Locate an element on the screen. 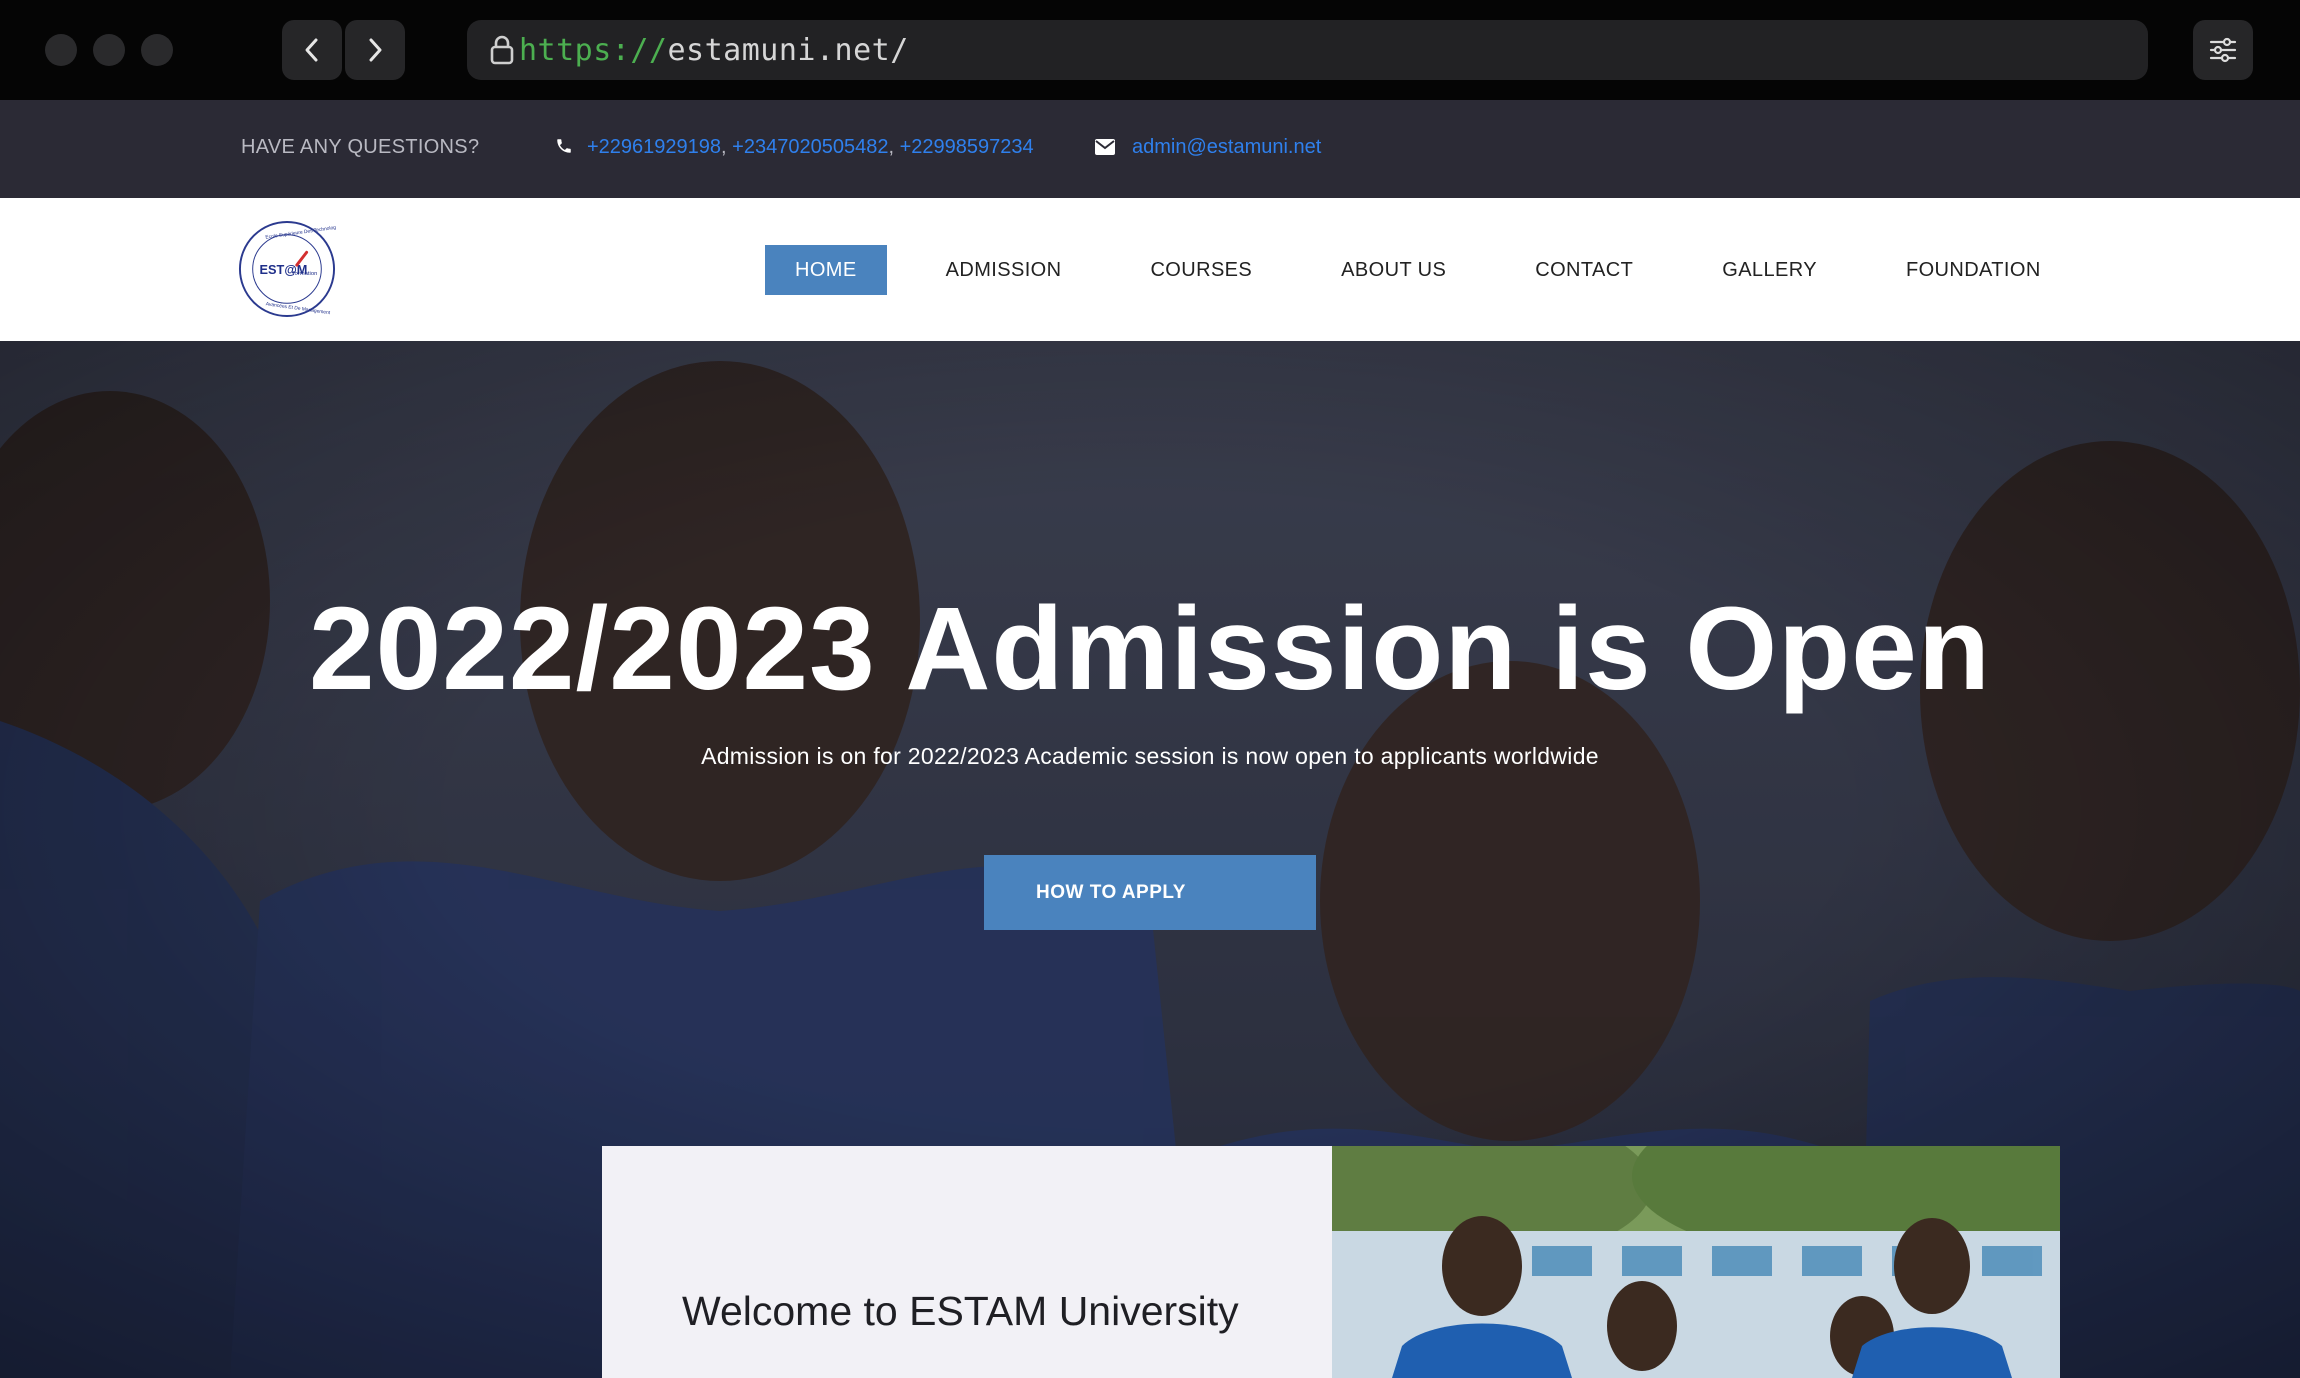 Image resolution: width=2300 pixels, height=1378 pixels. settings-button is located at coordinates (2223, 50).